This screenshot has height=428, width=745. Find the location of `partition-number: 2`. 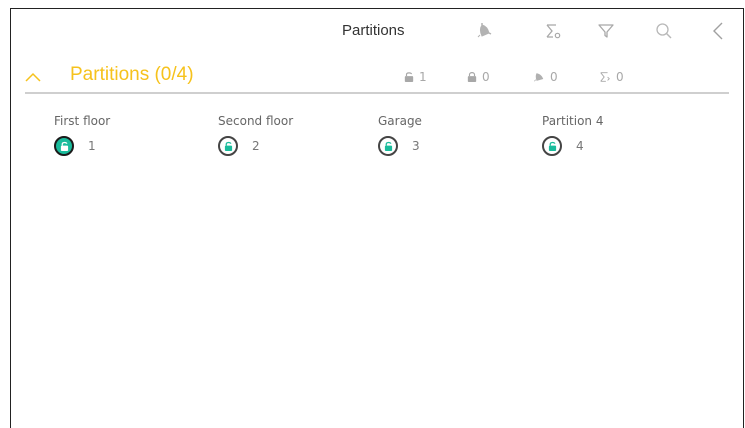

partition-number: 2 is located at coordinates (256, 146).